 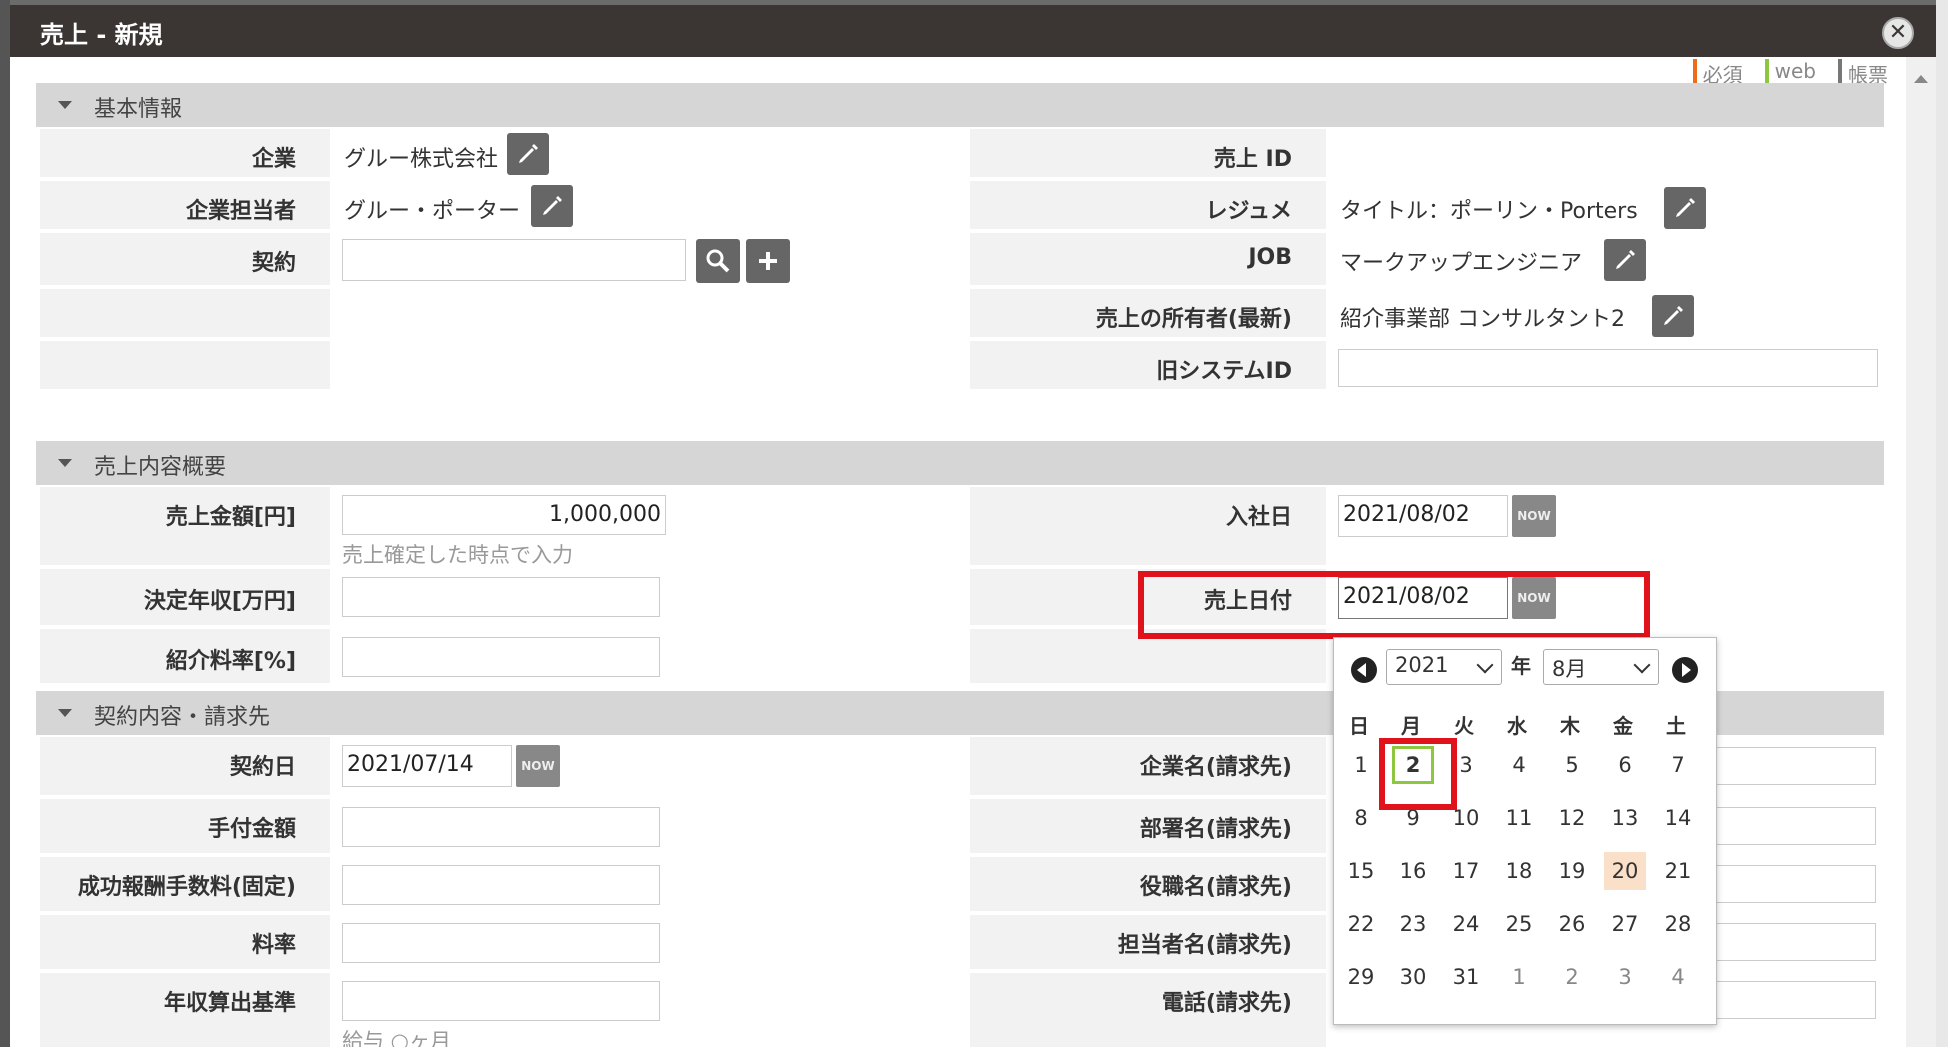 I want to click on rate-input, so click(x=501, y=943).